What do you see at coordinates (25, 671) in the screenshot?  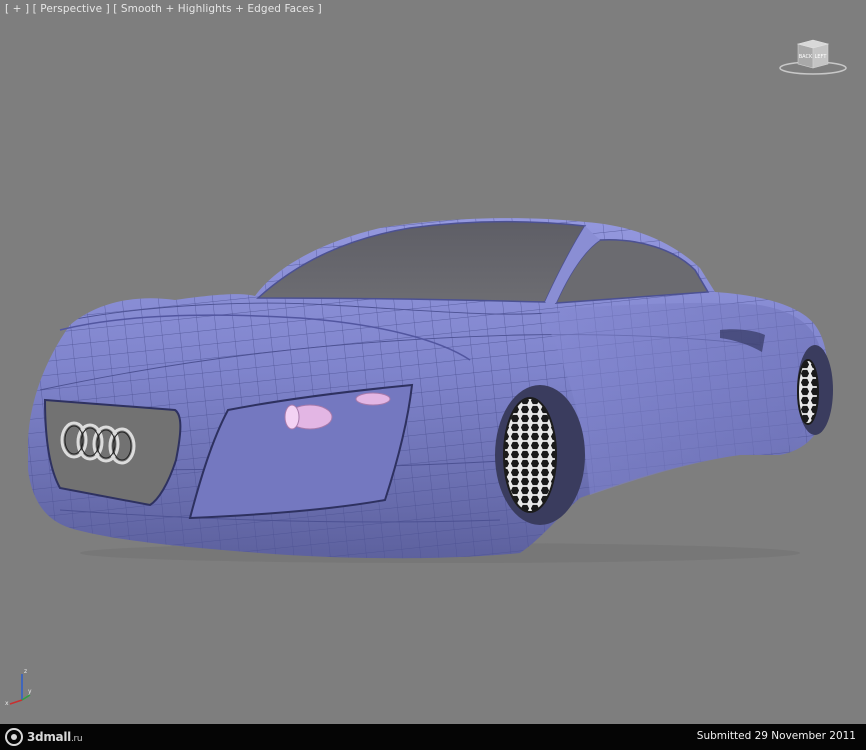 I see `axis-z-label: z` at bounding box center [25, 671].